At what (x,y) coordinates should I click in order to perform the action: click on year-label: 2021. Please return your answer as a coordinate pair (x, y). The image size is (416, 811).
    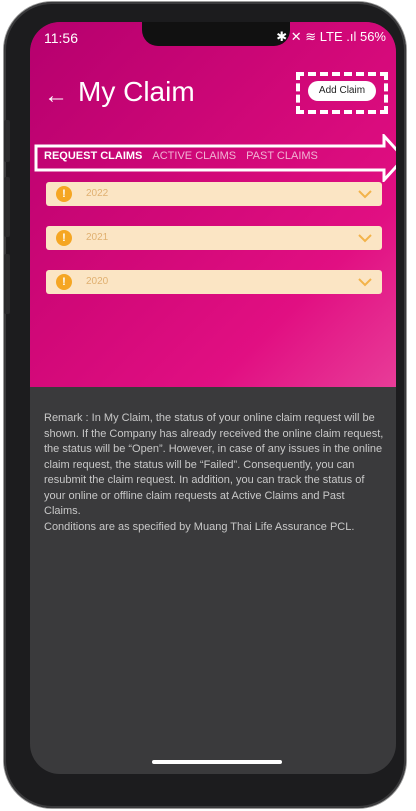
    Looking at the image, I should click on (97, 237).